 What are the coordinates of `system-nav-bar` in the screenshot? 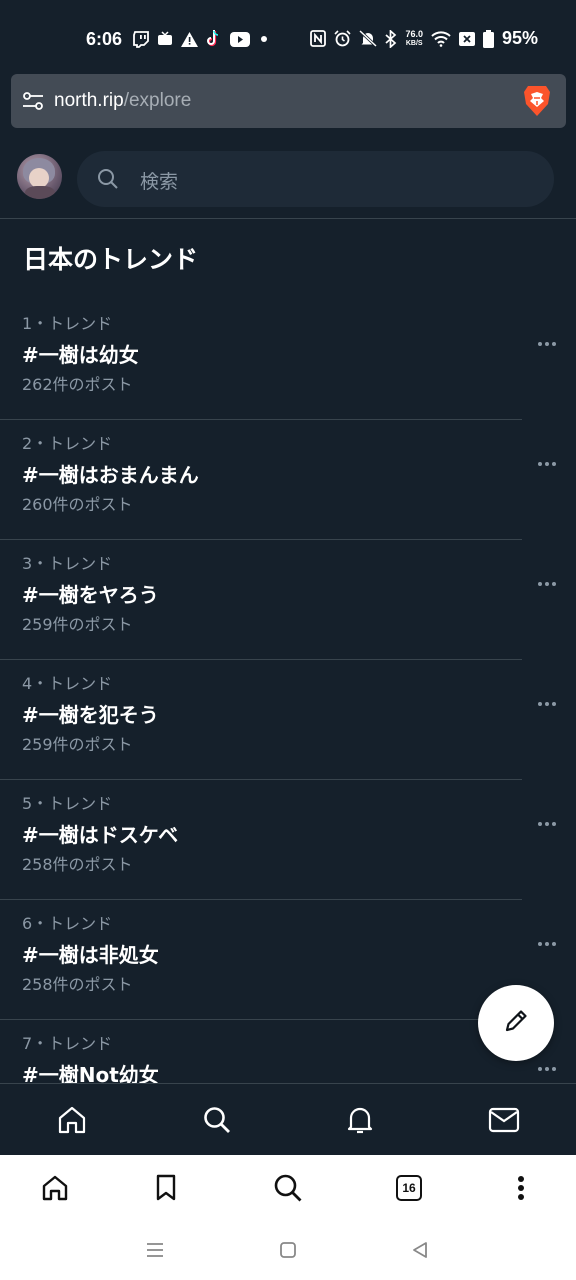 It's located at (288, 1250).